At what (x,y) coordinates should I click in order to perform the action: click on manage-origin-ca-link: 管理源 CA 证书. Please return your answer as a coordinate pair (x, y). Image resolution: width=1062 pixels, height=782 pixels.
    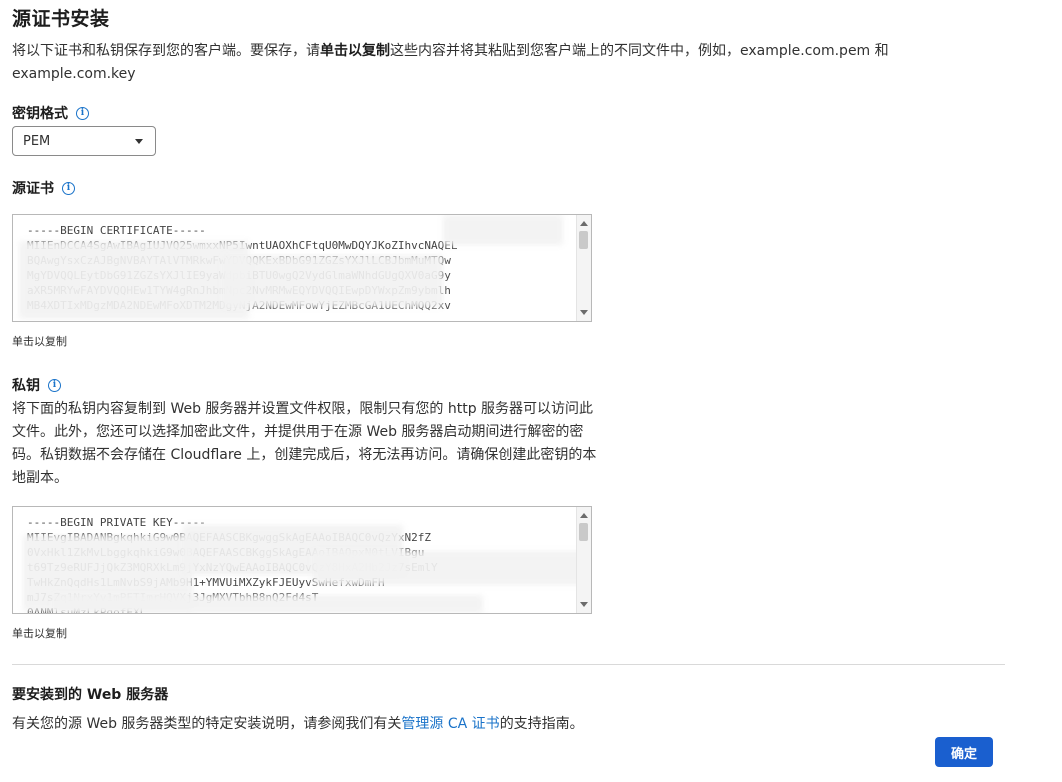
    Looking at the image, I should click on (450, 724).